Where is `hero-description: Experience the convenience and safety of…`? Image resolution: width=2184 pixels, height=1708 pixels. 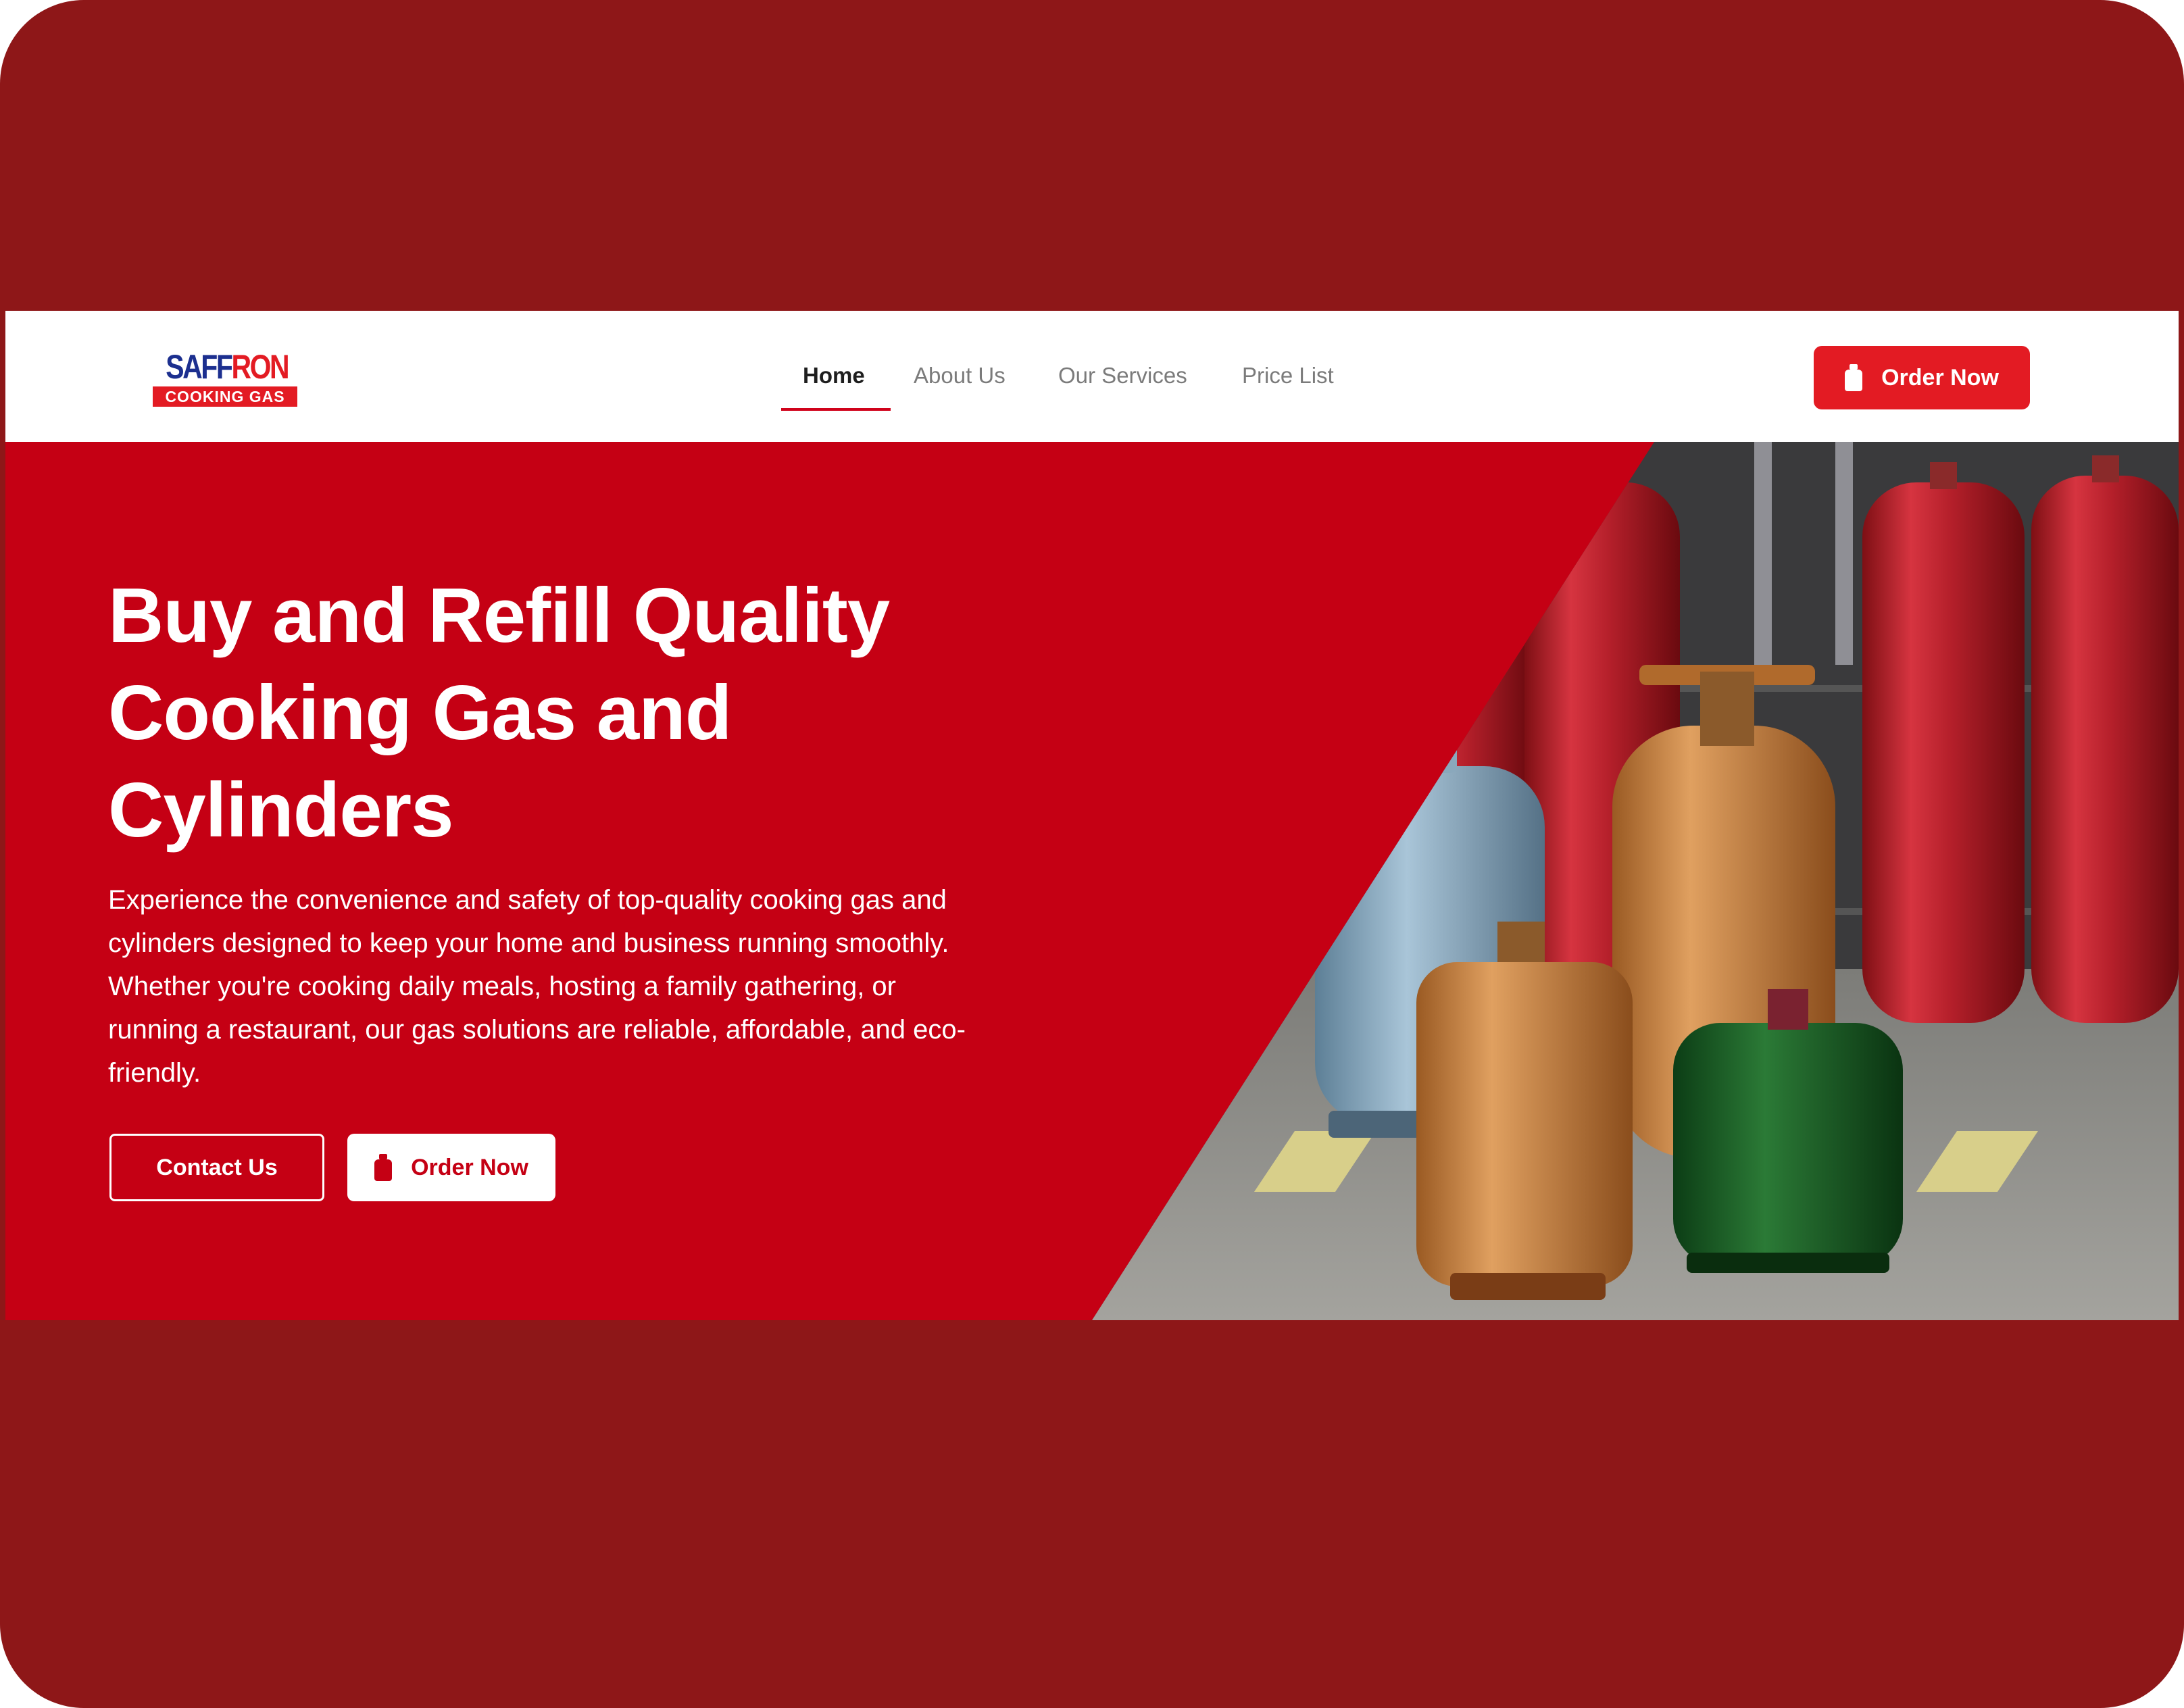 hero-description: Experience the convenience and safety of… is located at coordinates (537, 987).